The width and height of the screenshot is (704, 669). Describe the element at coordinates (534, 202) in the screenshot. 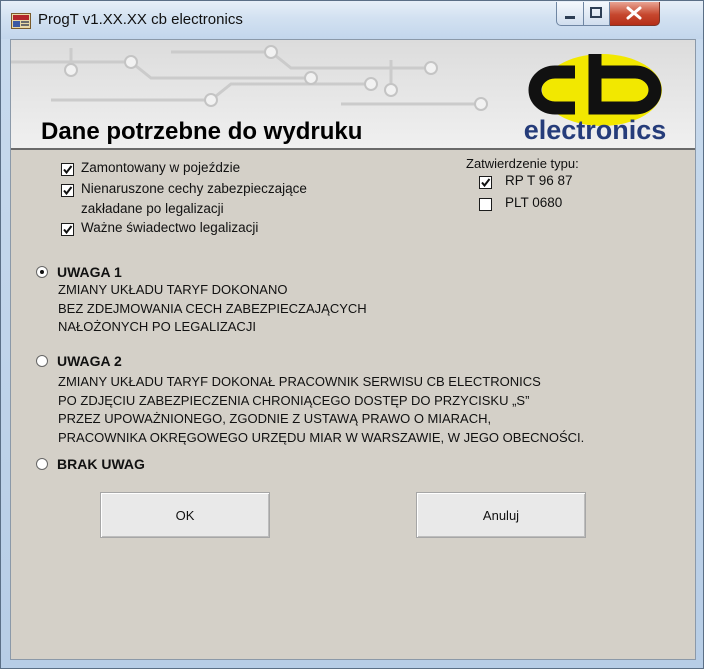

I see `check-label: PLT 0680` at that location.